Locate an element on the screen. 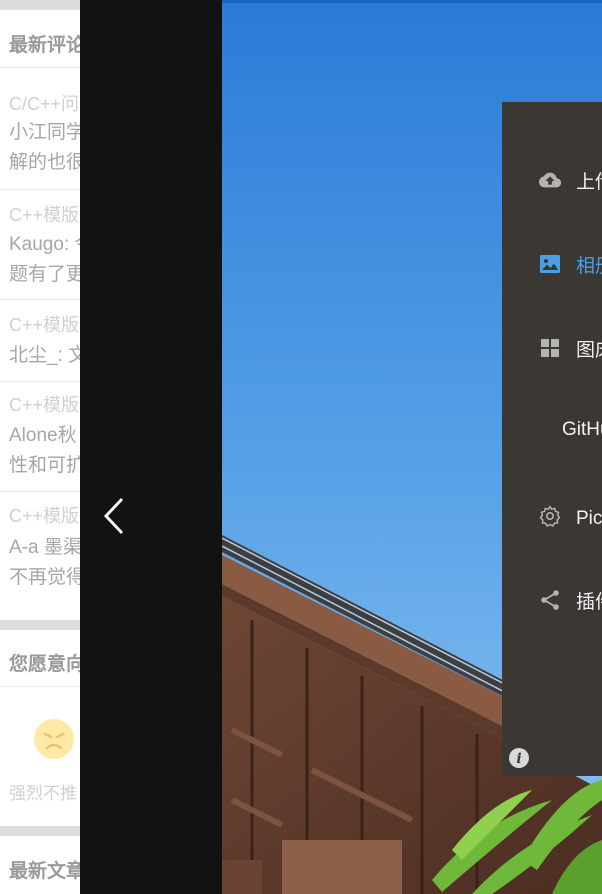  angry-emoji-icon is located at coordinates (54, 739).